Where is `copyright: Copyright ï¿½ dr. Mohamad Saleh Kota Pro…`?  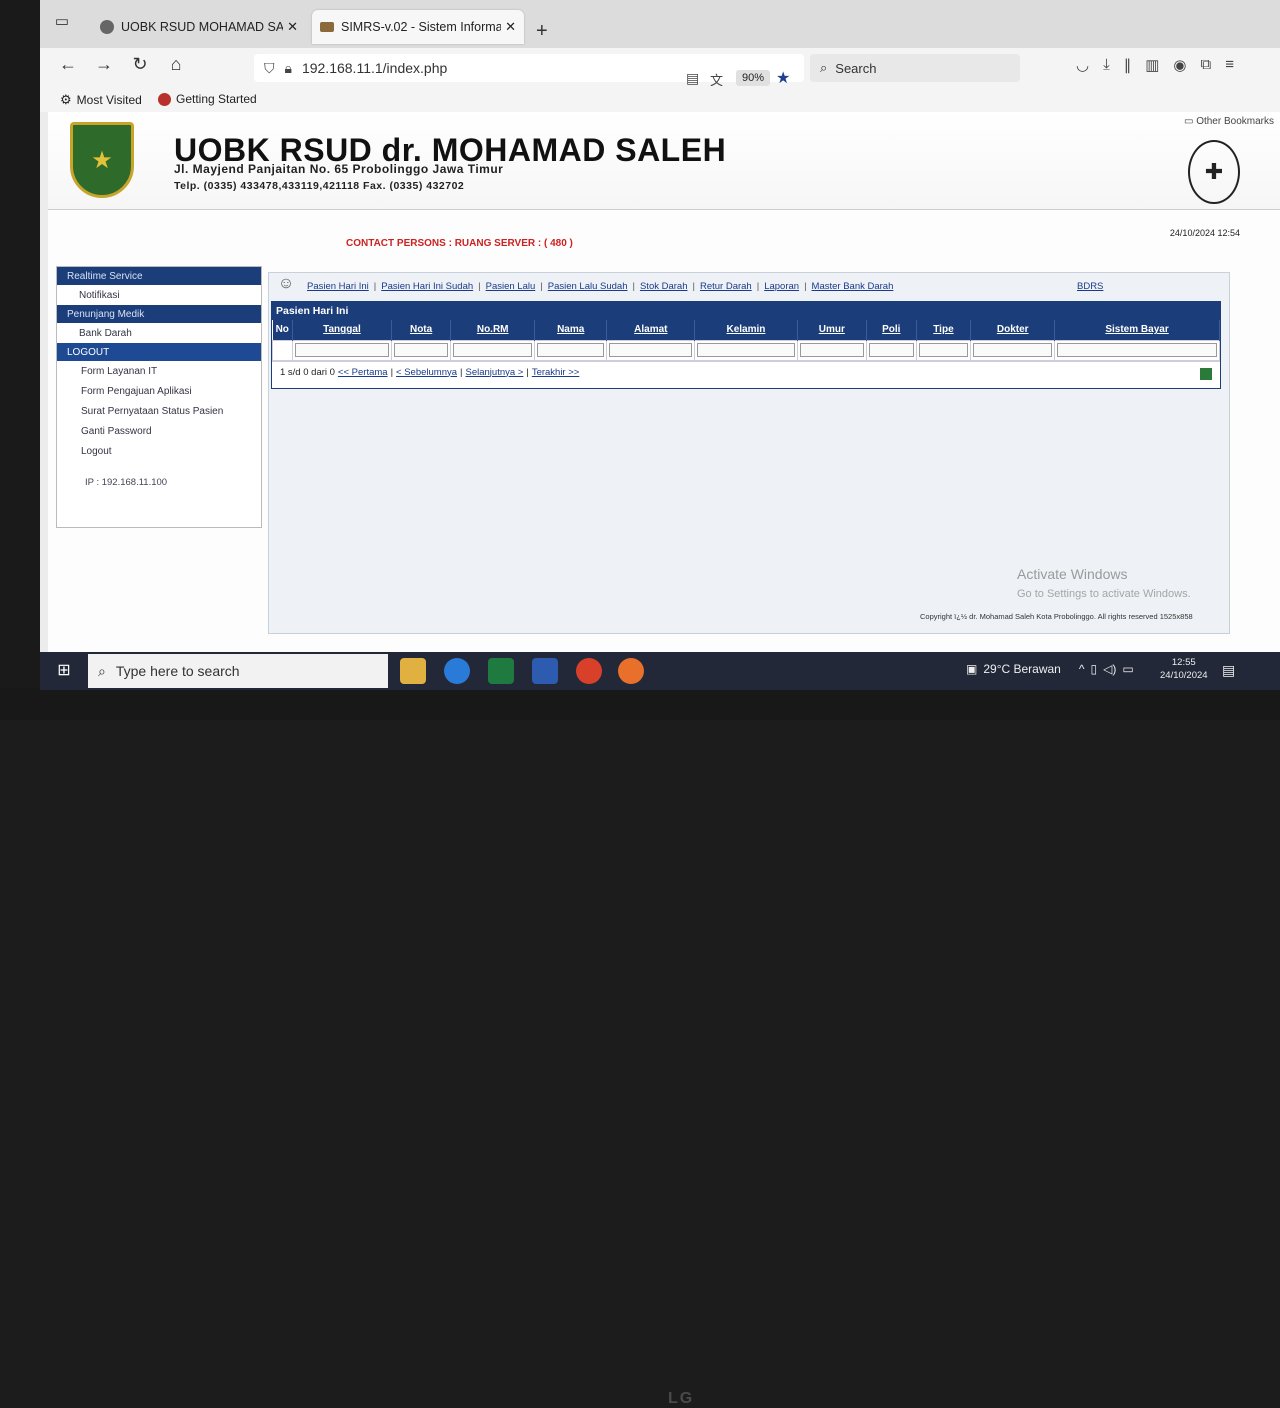 copyright: Copyright ï¿½ dr. Mohamad Saleh Kota Pro… is located at coordinates (1056, 616).